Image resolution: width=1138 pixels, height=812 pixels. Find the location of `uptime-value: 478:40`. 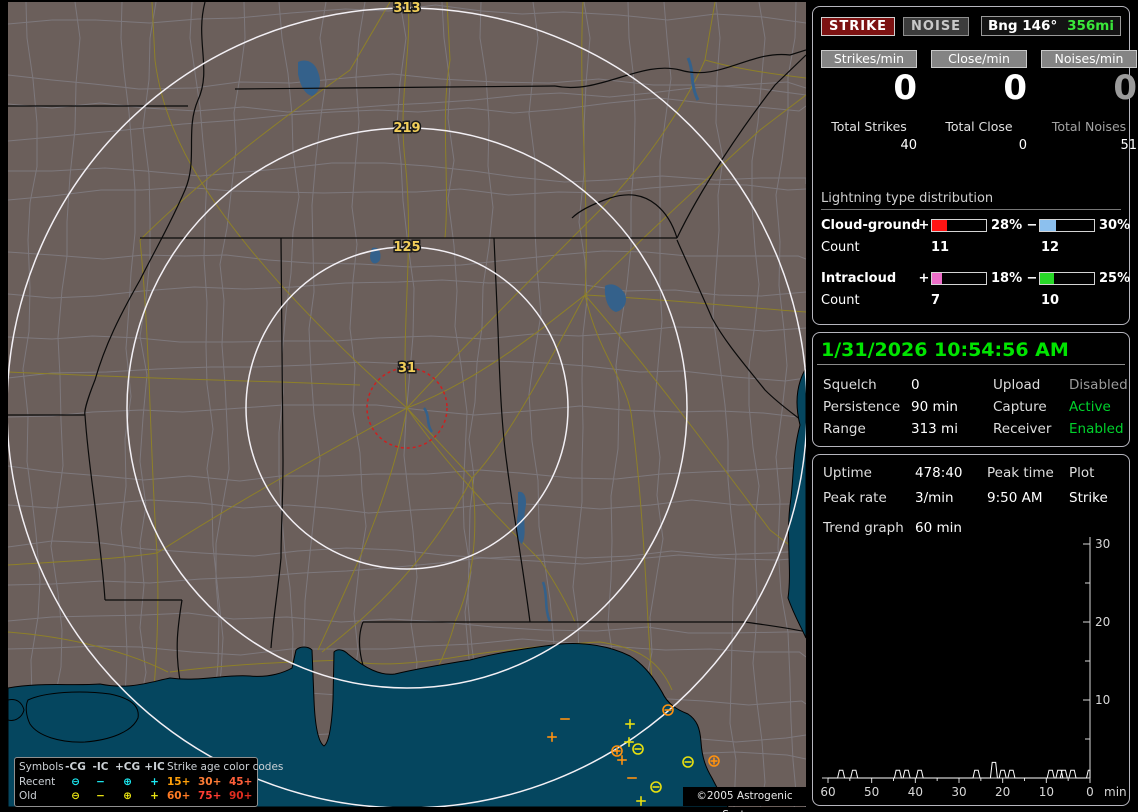

uptime-value: 478:40 is located at coordinates (939, 473).